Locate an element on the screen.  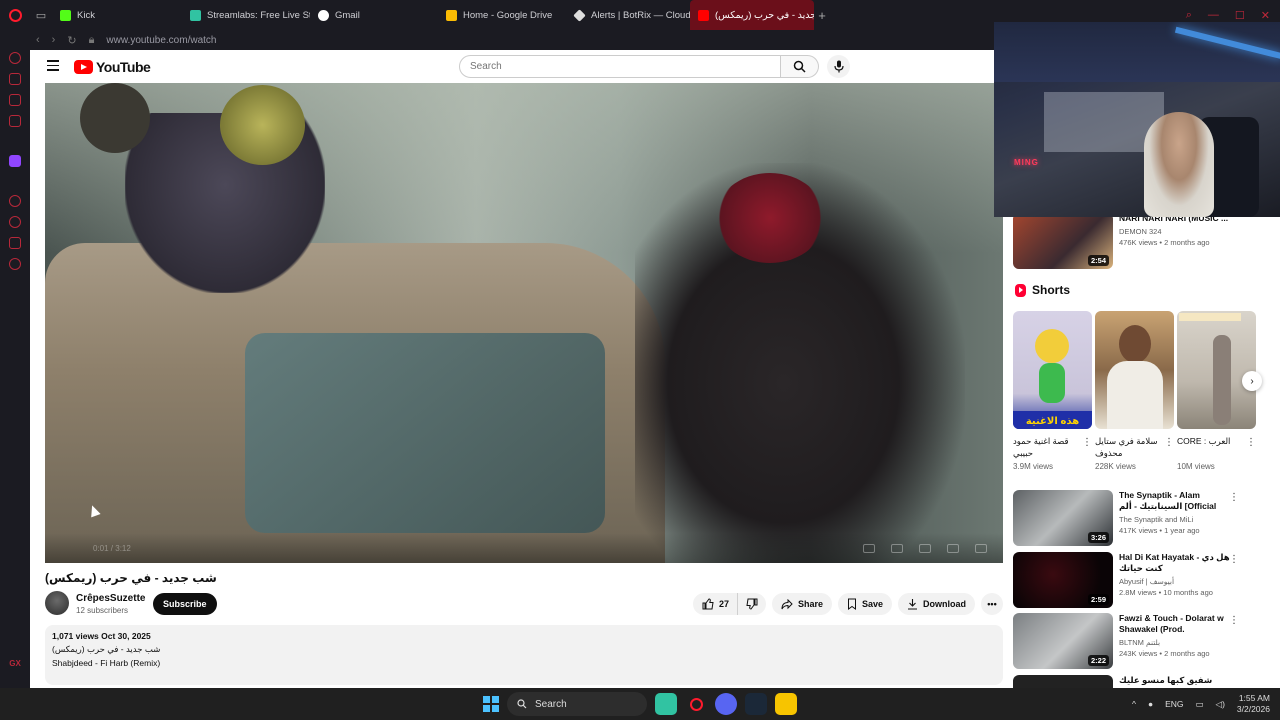
reload-icon: ↻ is located at coordinates (71, 40).